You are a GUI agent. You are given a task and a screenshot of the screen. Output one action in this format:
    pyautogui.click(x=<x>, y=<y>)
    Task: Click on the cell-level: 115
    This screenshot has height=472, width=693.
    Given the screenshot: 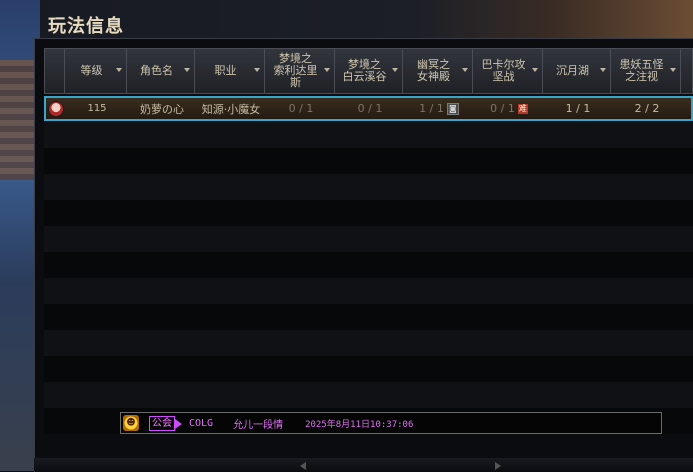 What is the action you would take?
    pyautogui.click(x=97, y=108)
    